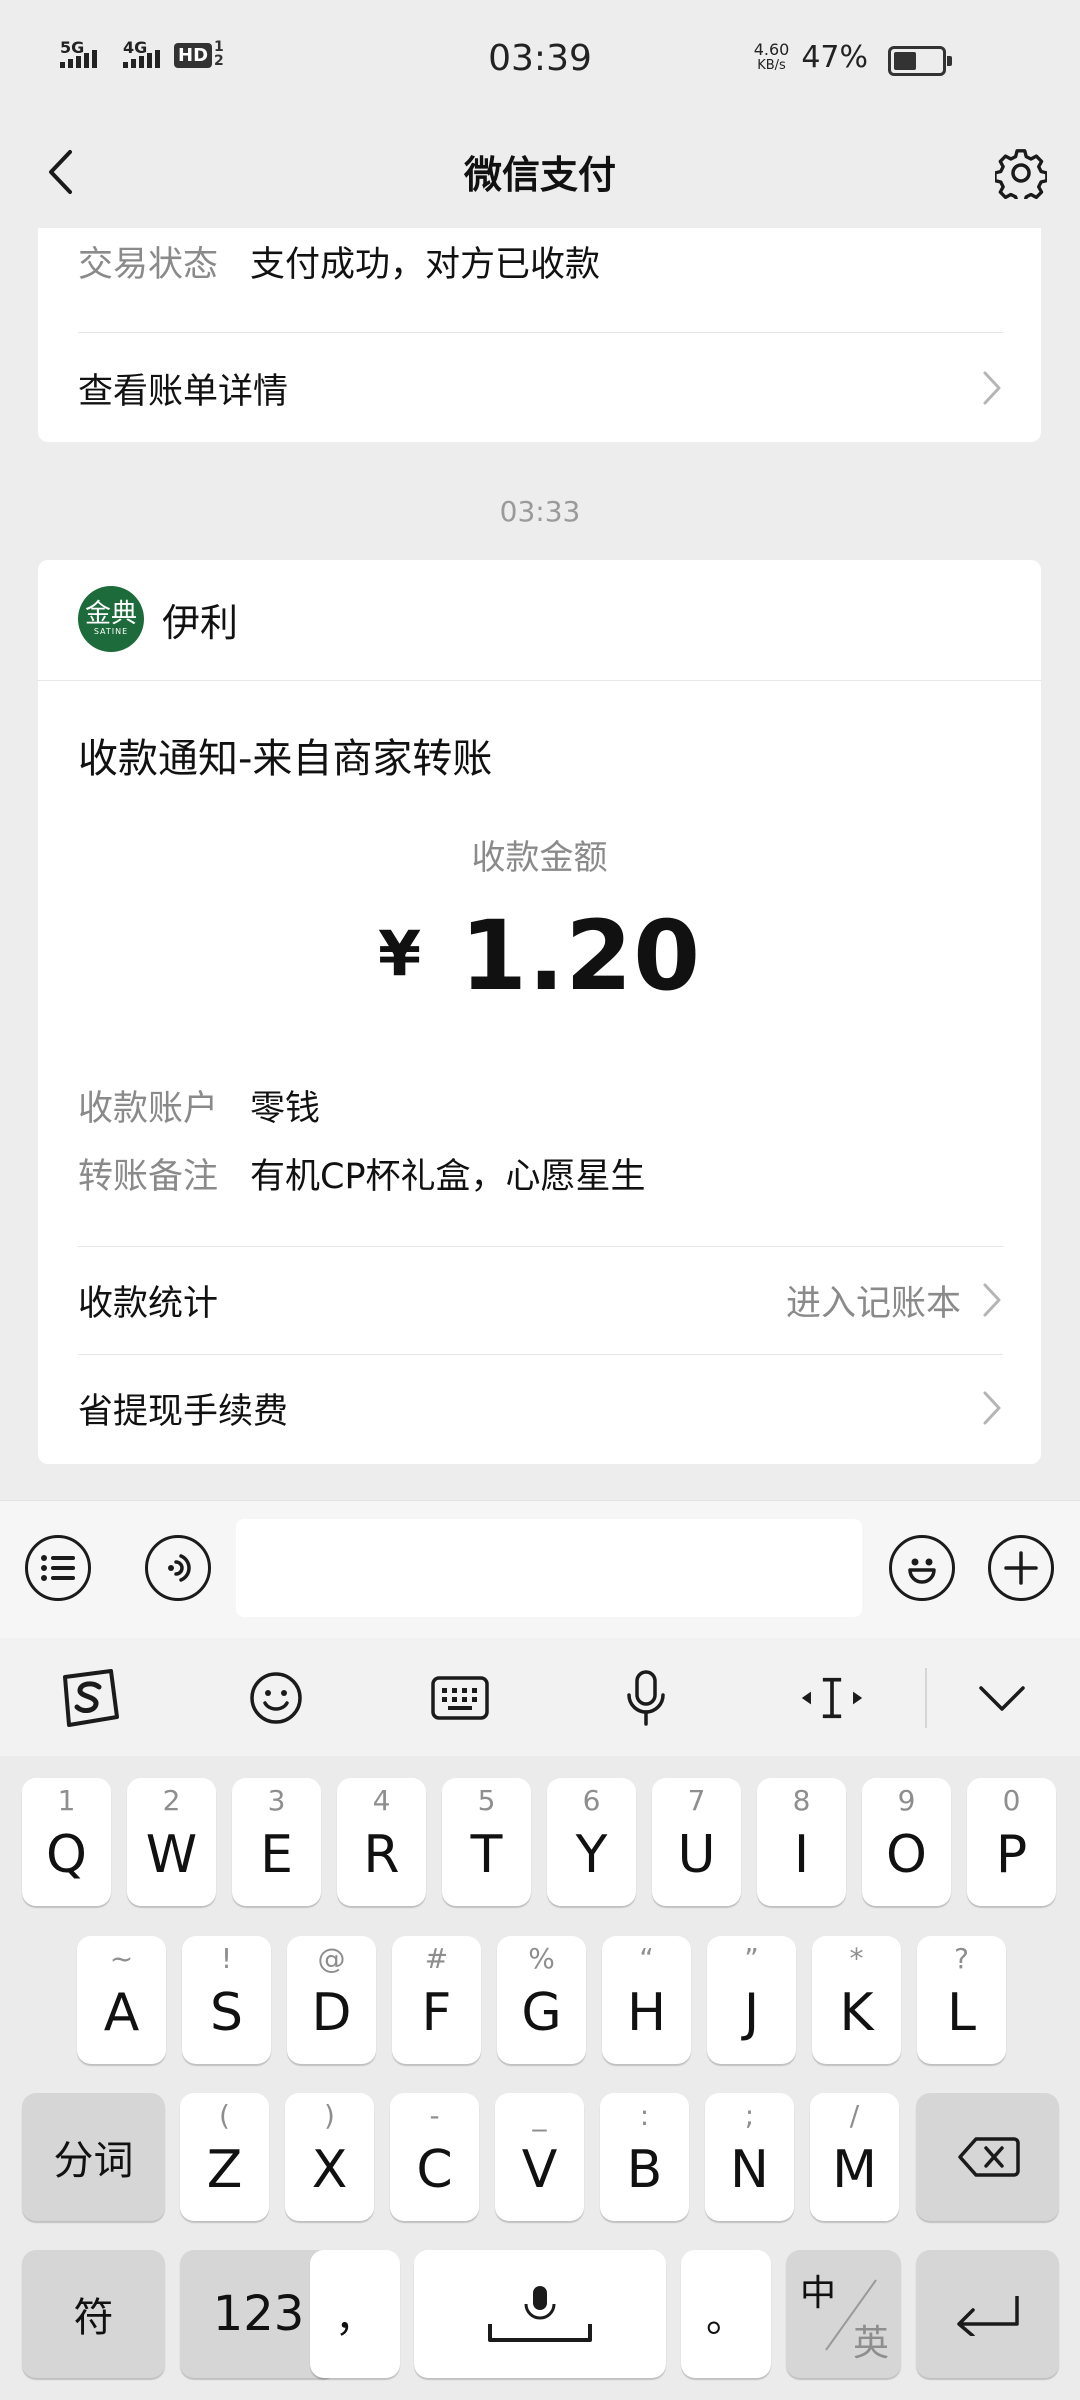  Describe the element at coordinates (171, 1842) in the screenshot. I see `key-w: 2W` at that location.